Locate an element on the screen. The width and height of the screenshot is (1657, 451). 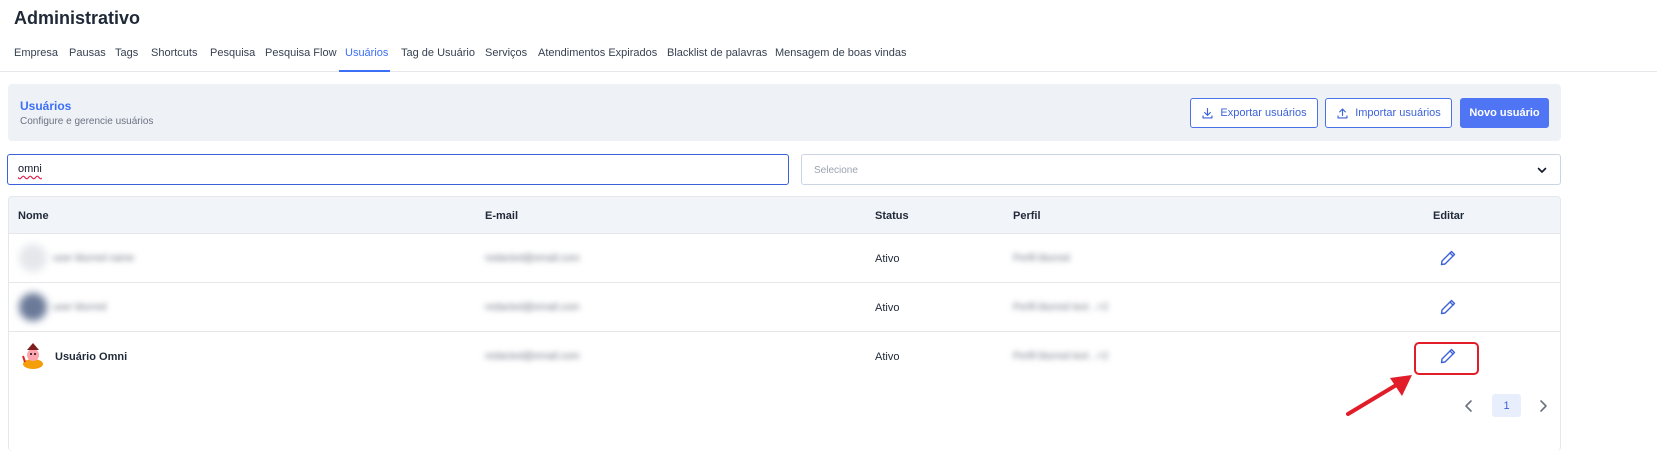
search-input is located at coordinates (398, 169).